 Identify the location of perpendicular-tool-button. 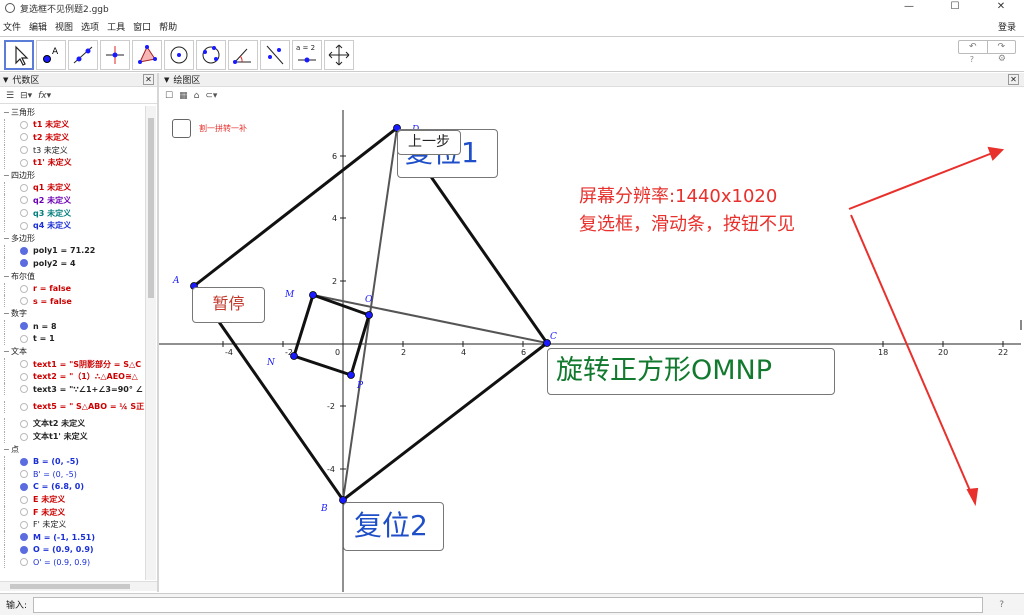
(115, 55).